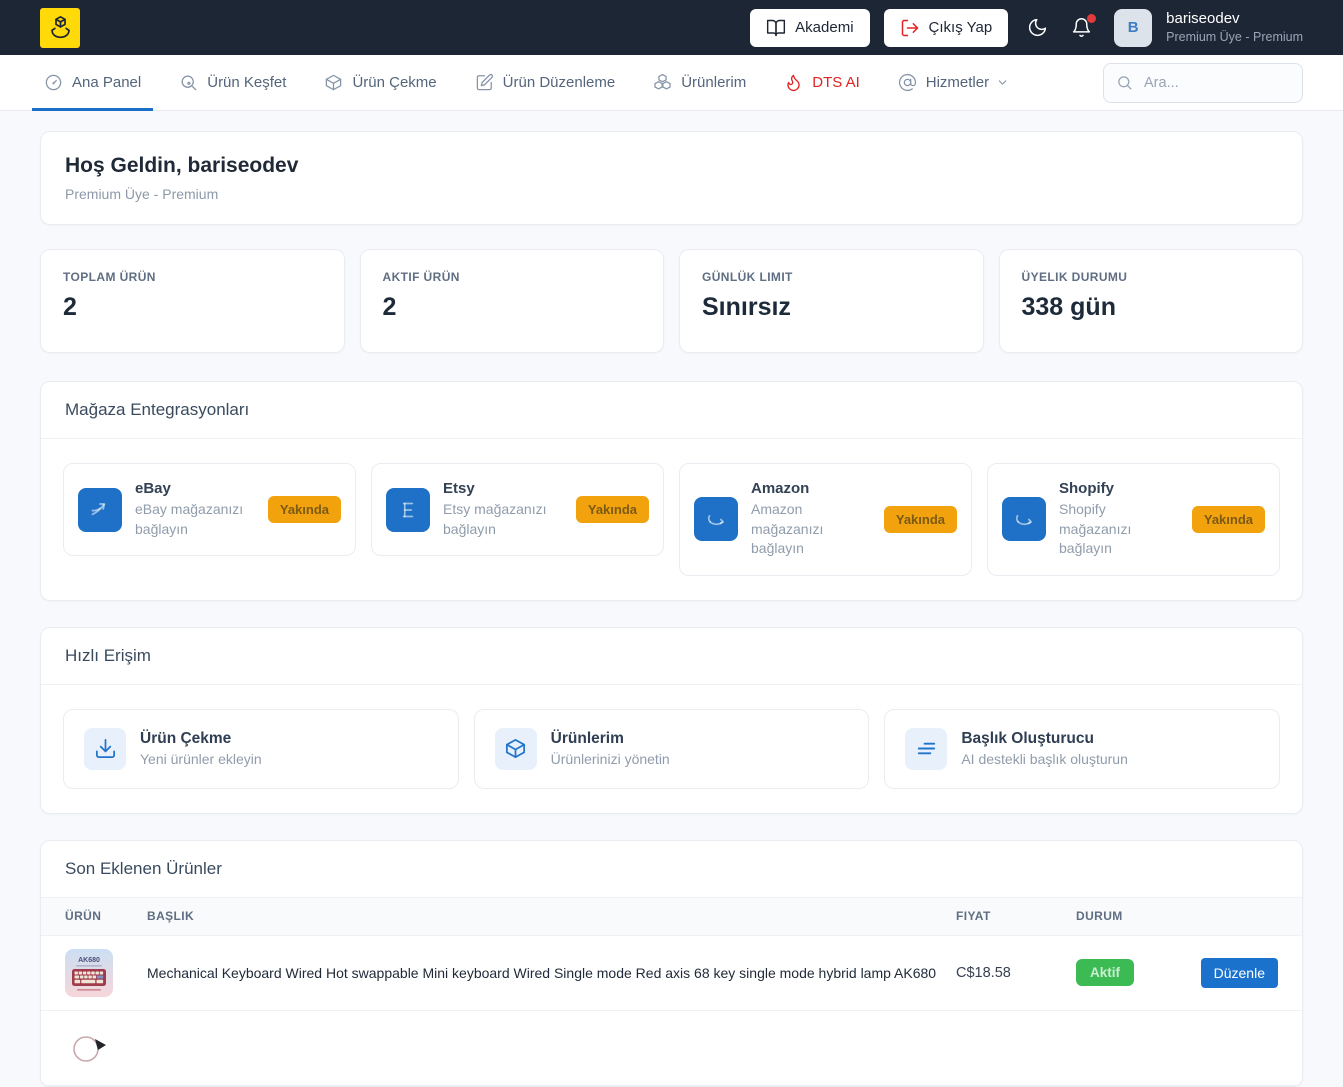  Describe the element at coordinates (780, 488) in the screenshot. I see `integration-name: Amazon` at that location.